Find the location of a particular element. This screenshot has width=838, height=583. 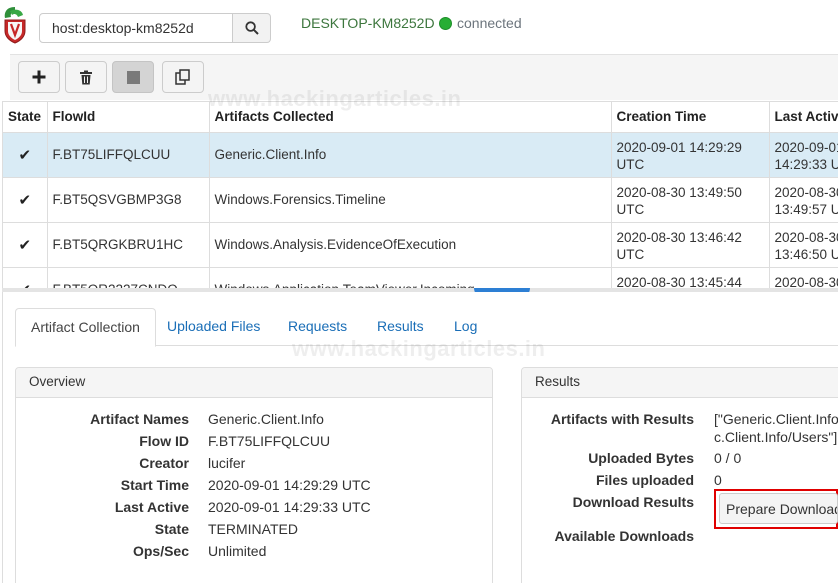

label-ops-sec: Ops/Sec is located at coordinates (160, 551).